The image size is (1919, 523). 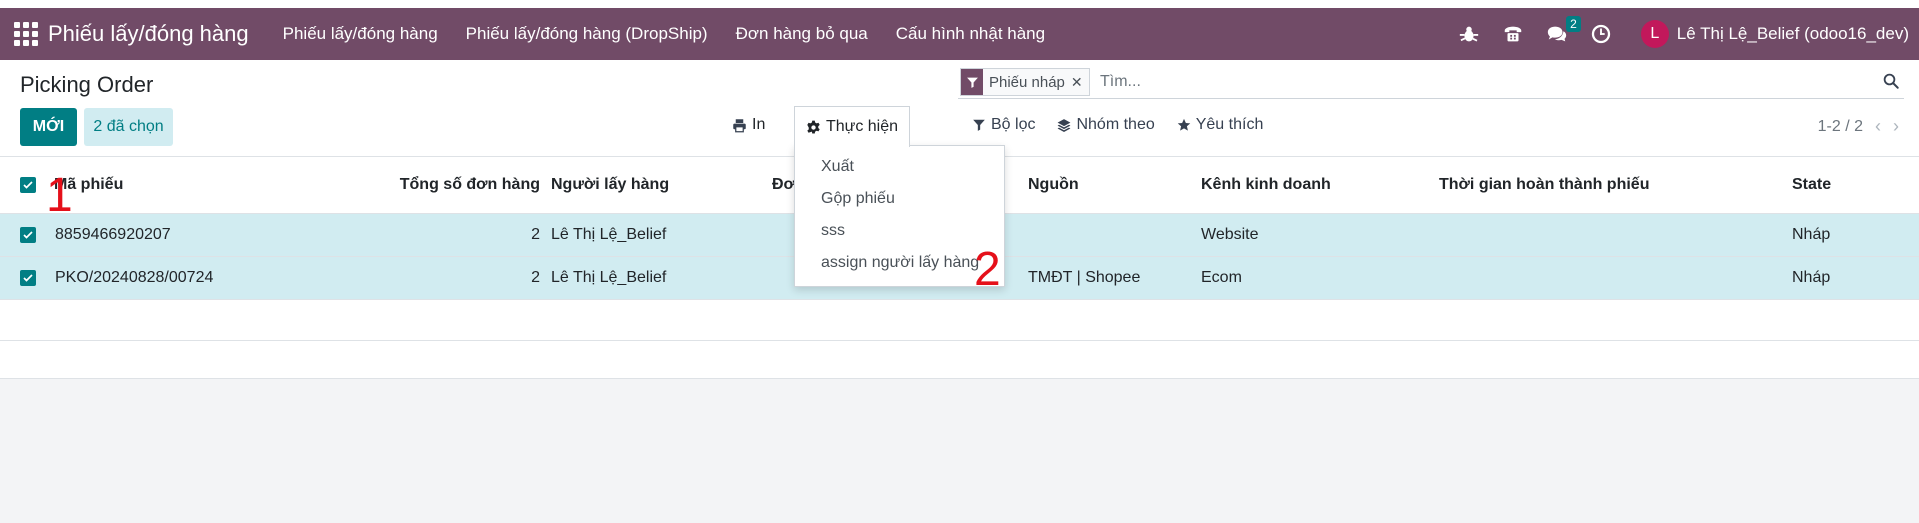 What do you see at coordinates (1513, 34) in the screenshot?
I see `phone-icon` at bounding box center [1513, 34].